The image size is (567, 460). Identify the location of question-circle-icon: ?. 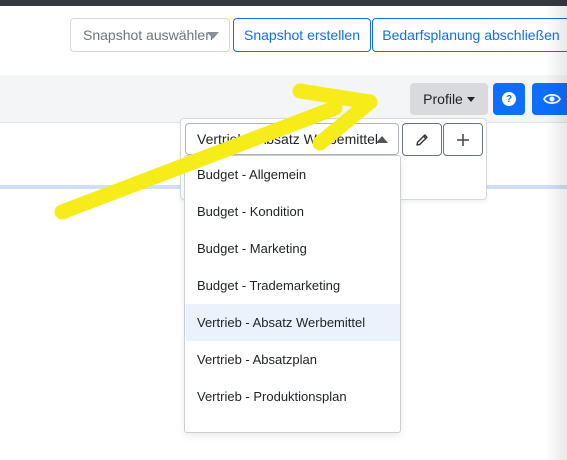
(509, 99).